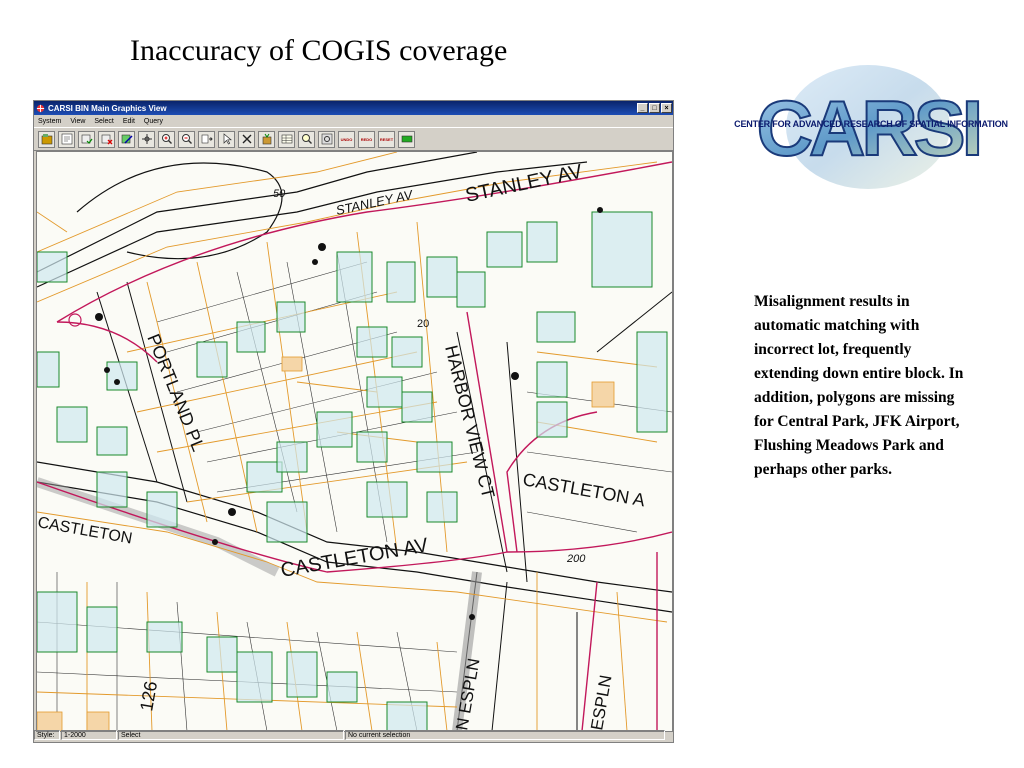  What do you see at coordinates (326, 139) in the screenshot?
I see `map-settings-icon` at bounding box center [326, 139].